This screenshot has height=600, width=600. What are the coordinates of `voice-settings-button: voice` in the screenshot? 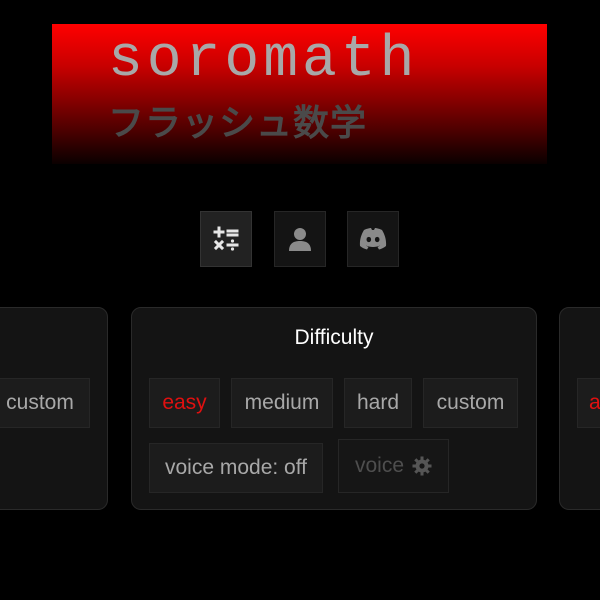 It's located at (393, 466).